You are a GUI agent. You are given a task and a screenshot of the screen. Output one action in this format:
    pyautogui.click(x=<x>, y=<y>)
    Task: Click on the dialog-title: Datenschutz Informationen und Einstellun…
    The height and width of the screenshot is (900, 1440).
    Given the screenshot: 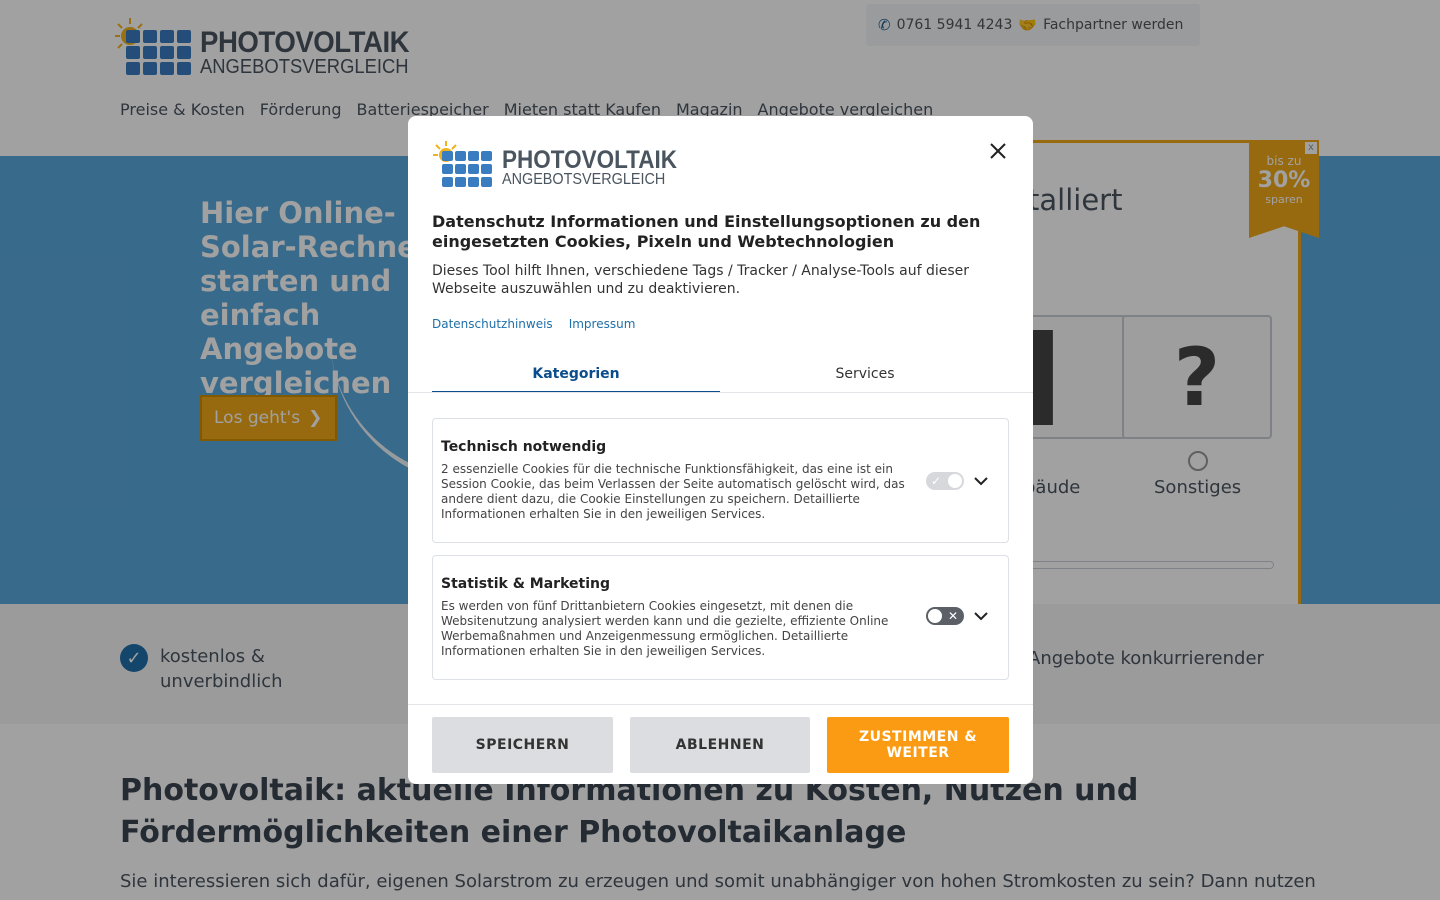 What is the action you would take?
    pyautogui.click(x=706, y=231)
    